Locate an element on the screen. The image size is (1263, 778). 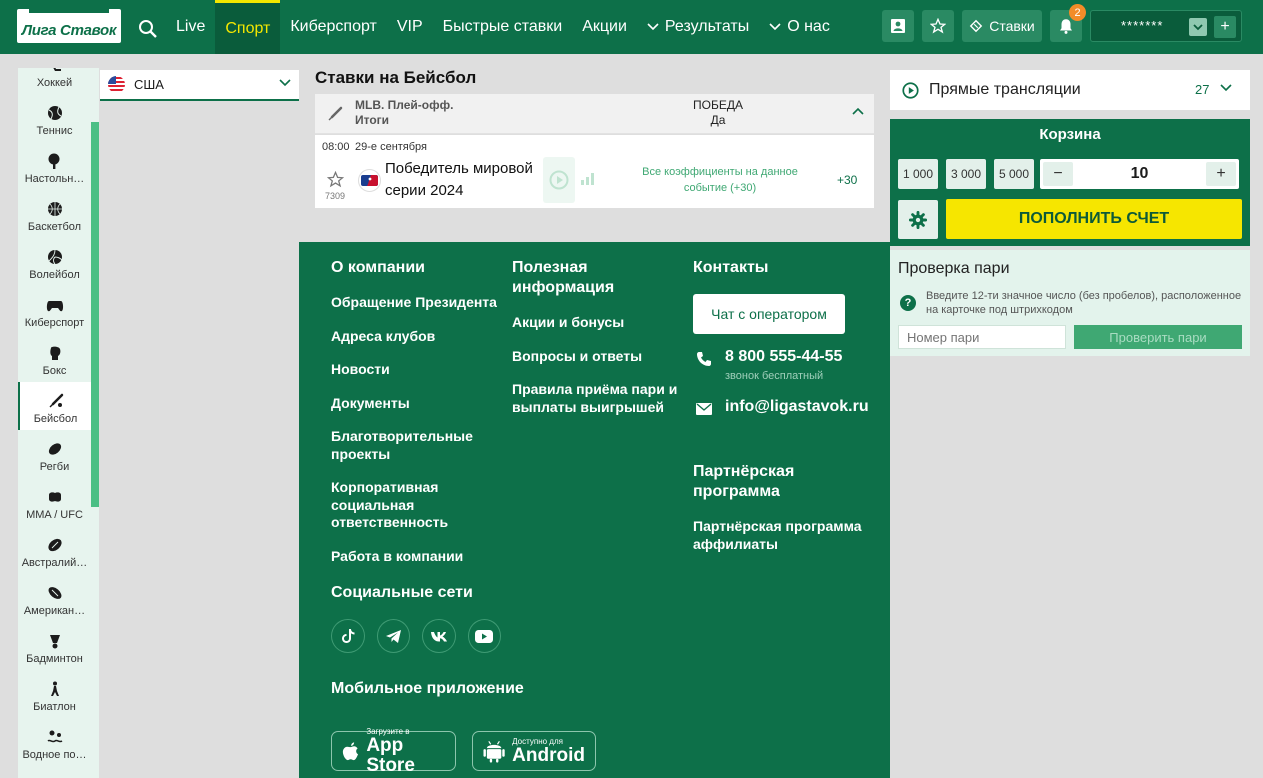
slip-settings-button is located at coordinates (918, 219).